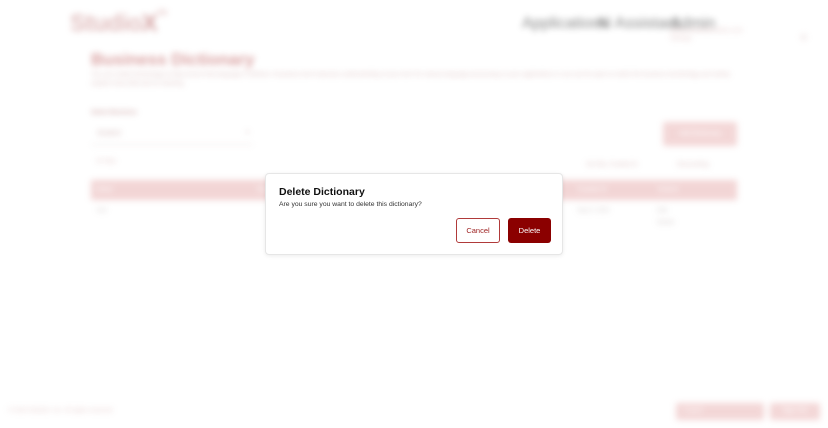 This screenshot has height=428, width=828. I want to click on dialog-title: Delete Dictionary, so click(322, 192).